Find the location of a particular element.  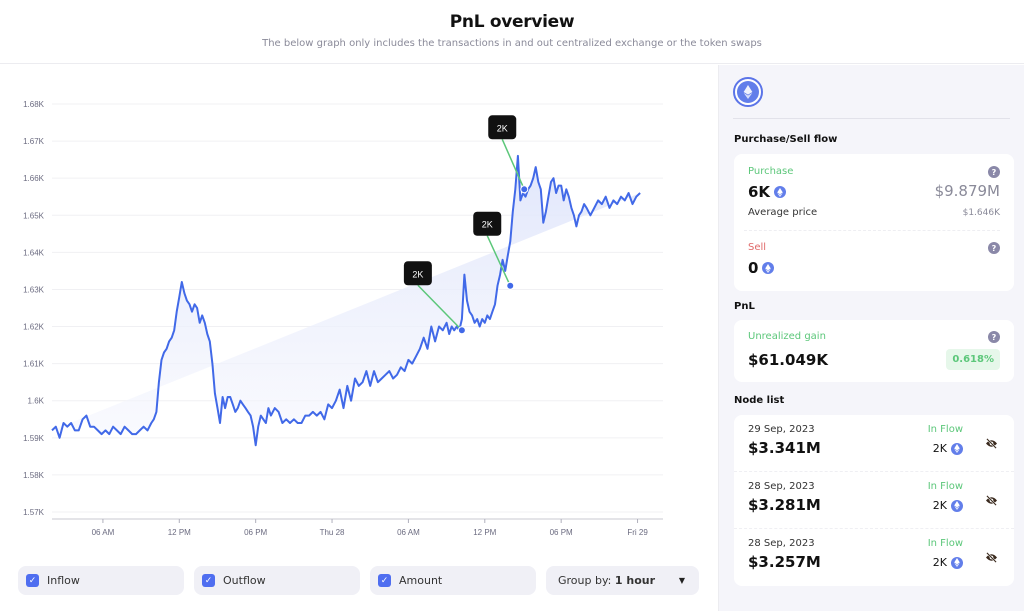

inflow-label: Inflow is located at coordinates (63, 580).